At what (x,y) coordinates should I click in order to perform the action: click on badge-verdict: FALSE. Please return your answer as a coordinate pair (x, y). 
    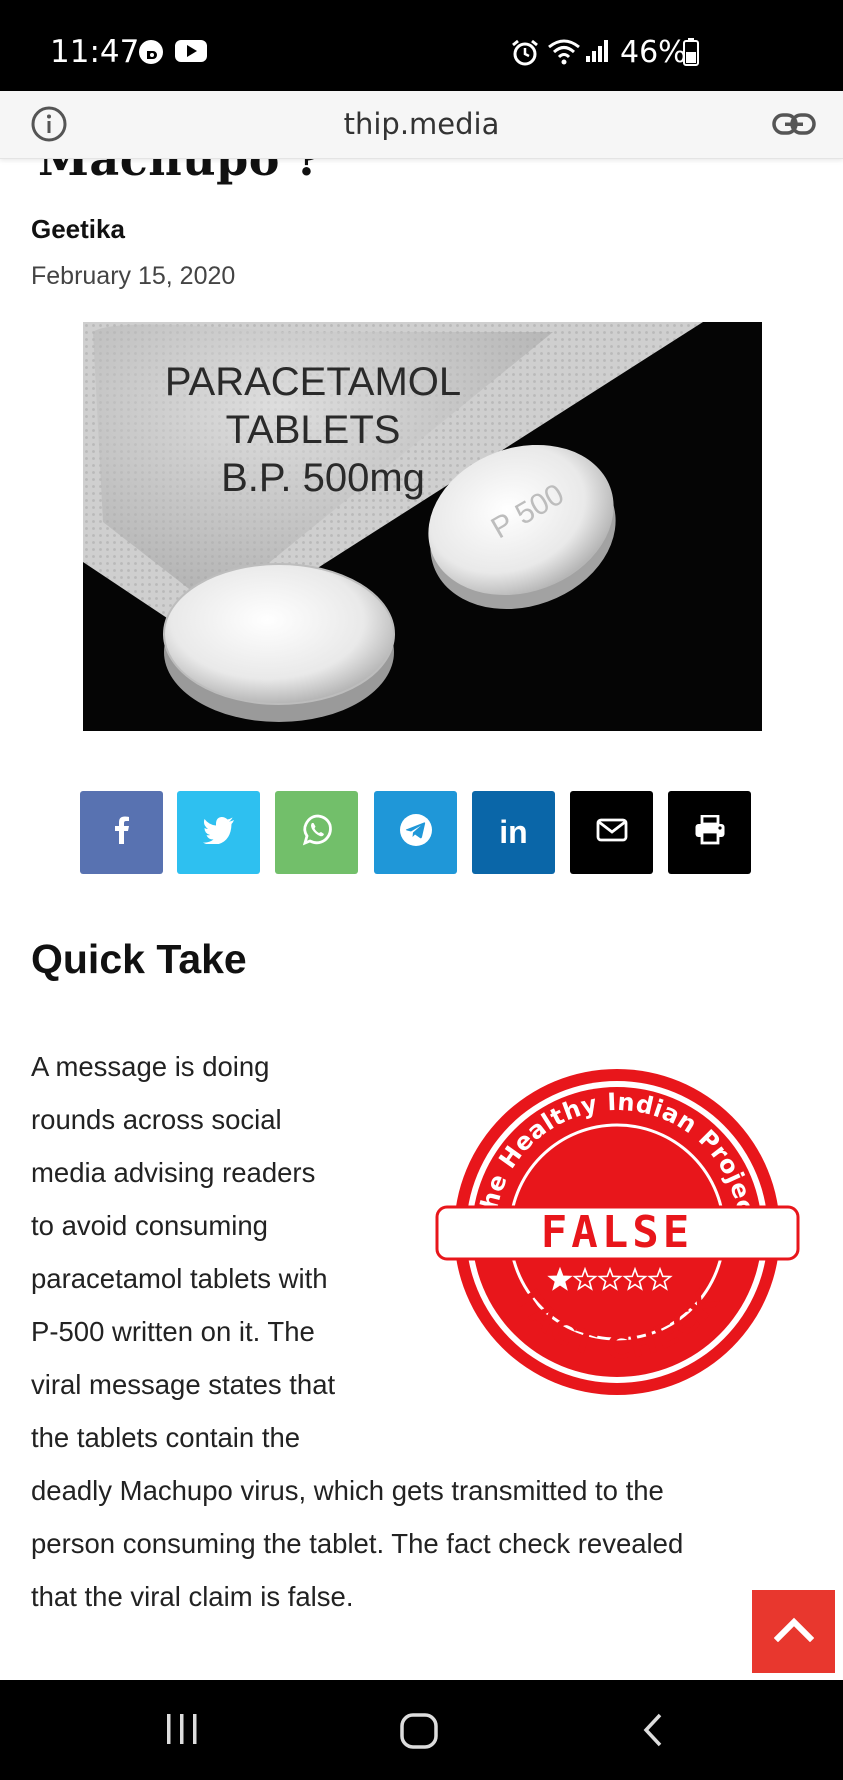
    Looking at the image, I should click on (617, 1232).